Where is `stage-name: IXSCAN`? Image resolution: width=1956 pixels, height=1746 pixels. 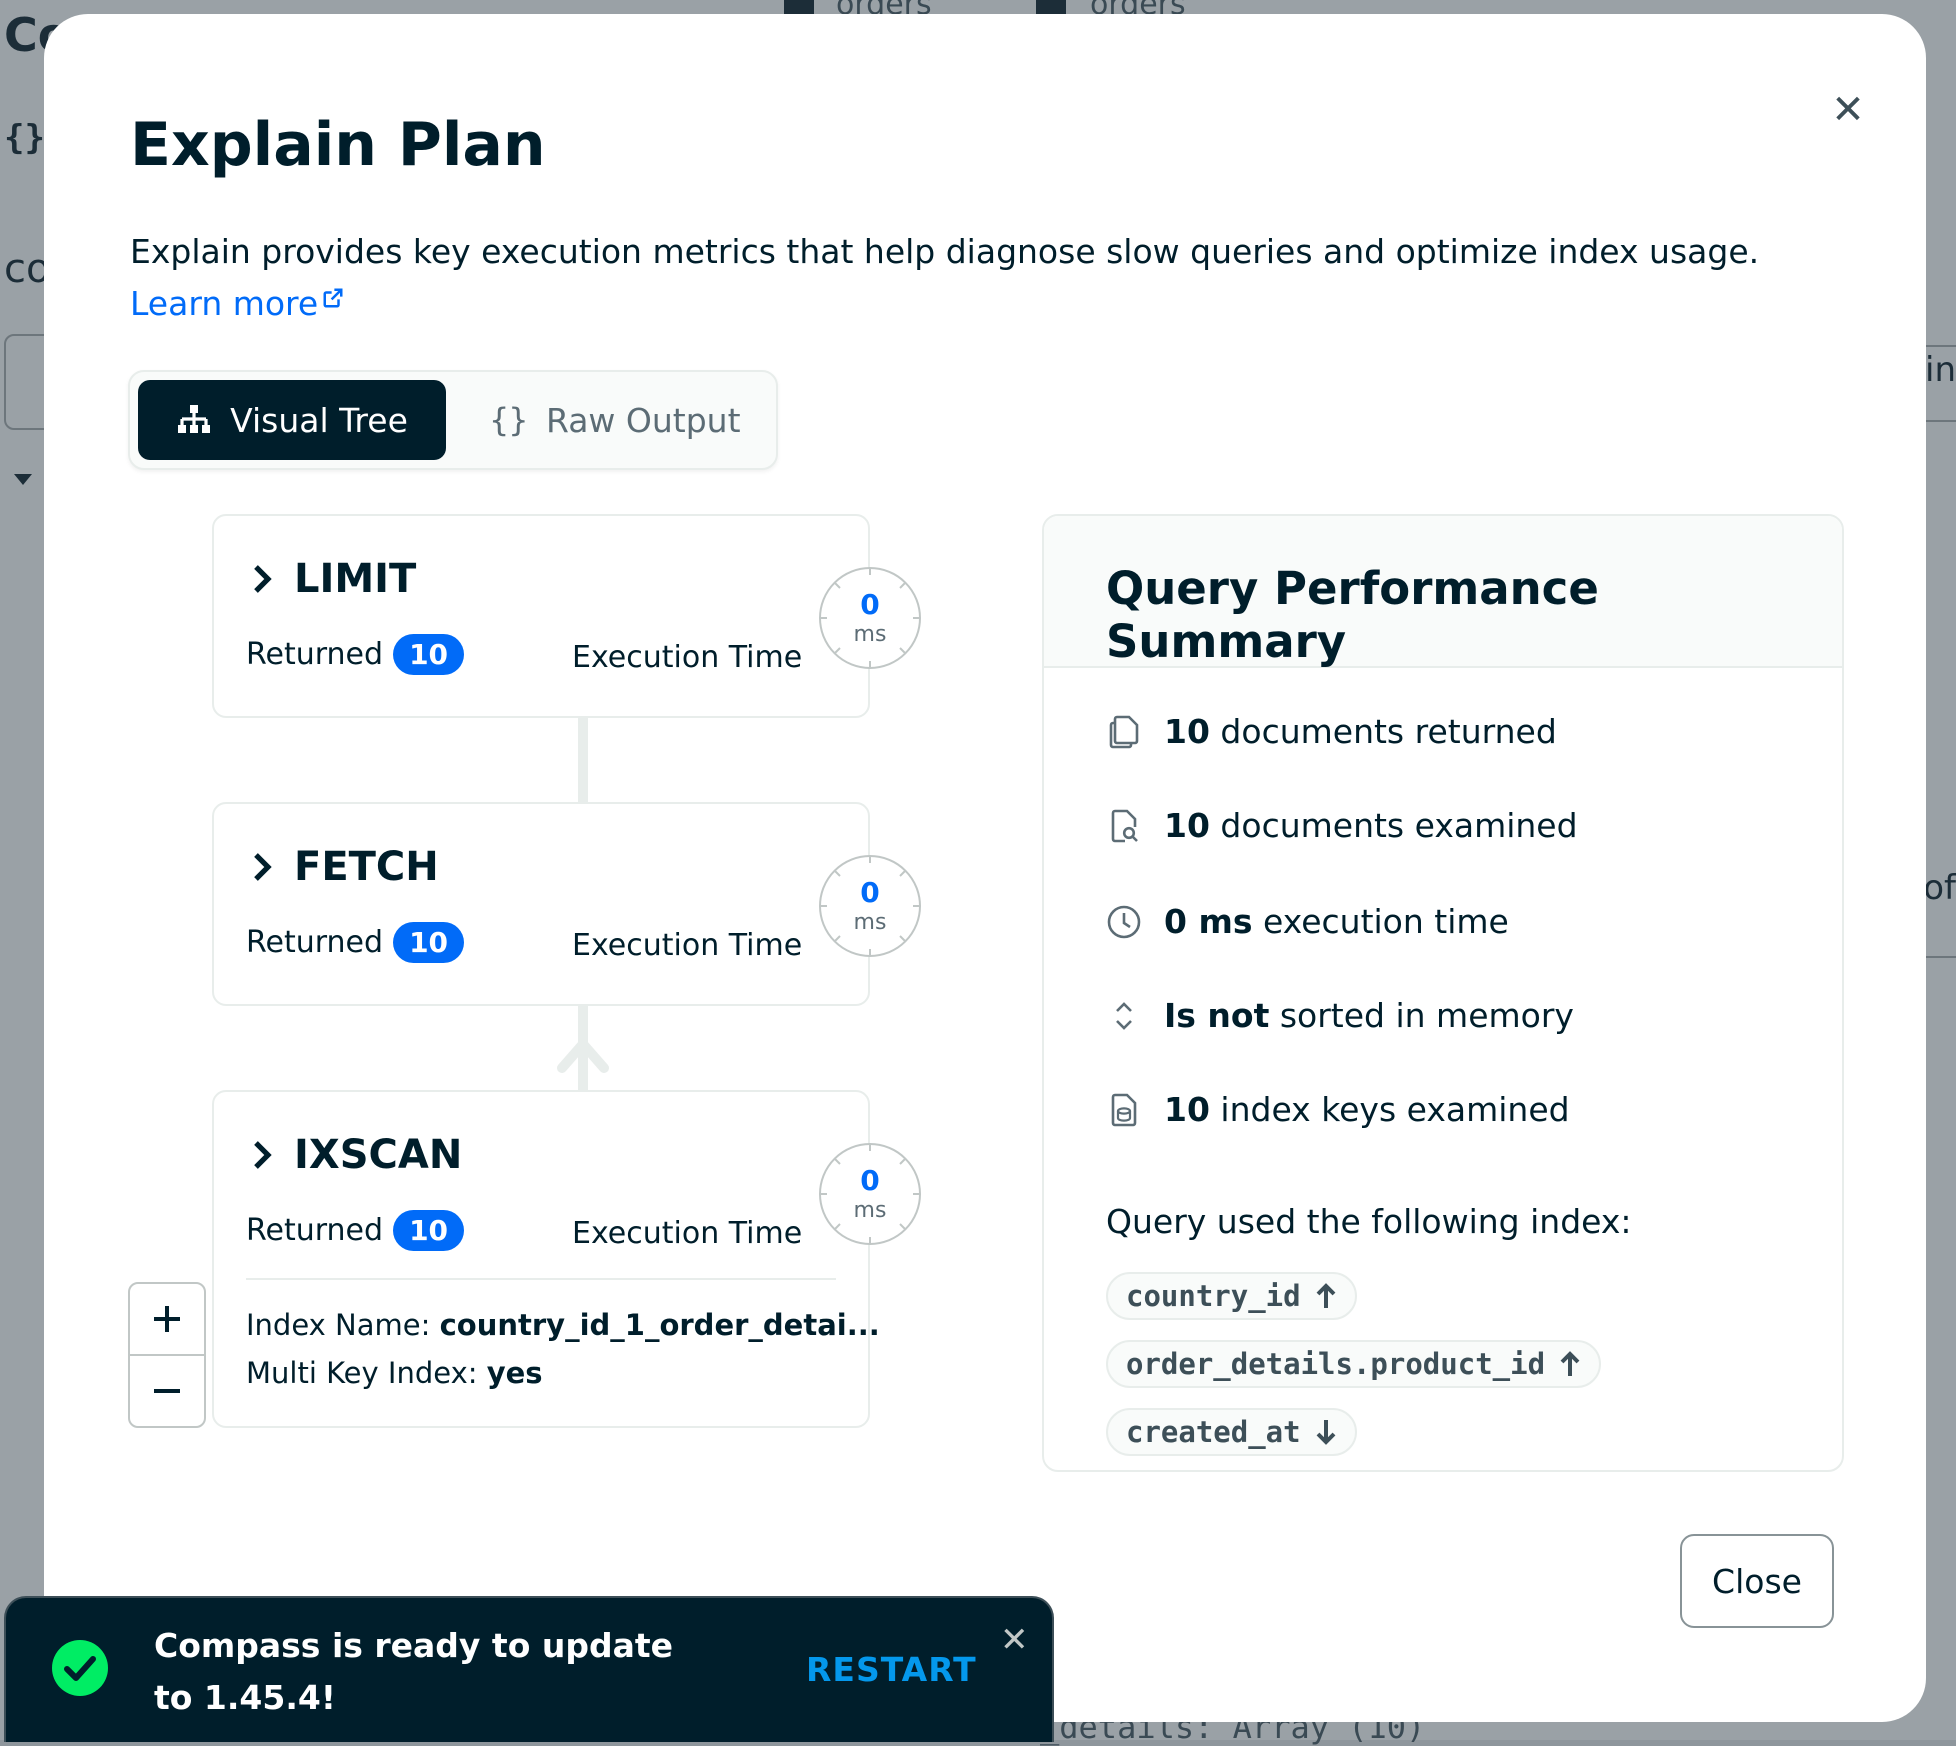 stage-name: IXSCAN is located at coordinates (378, 1155).